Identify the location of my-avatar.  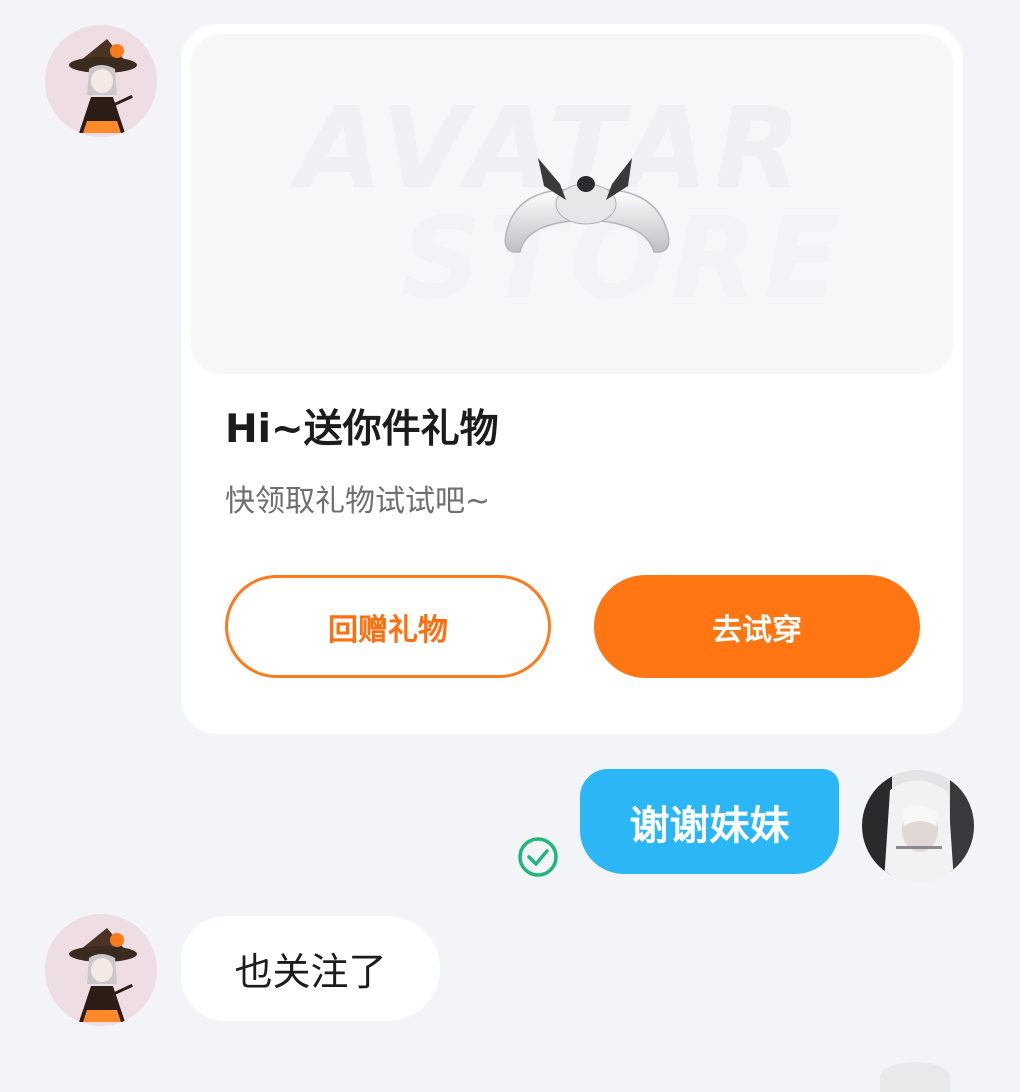
(918, 826).